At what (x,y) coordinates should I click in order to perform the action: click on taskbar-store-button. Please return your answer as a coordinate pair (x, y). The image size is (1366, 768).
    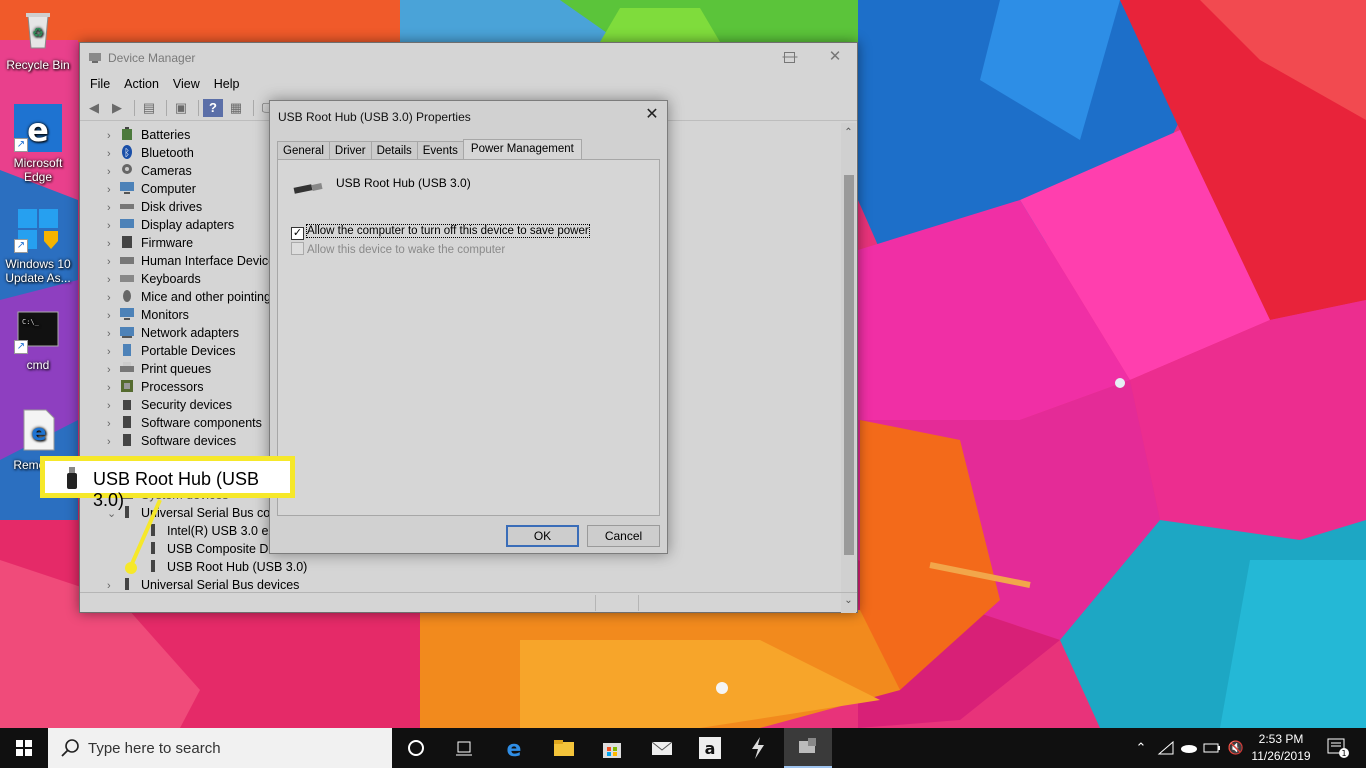
    Looking at the image, I should click on (612, 748).